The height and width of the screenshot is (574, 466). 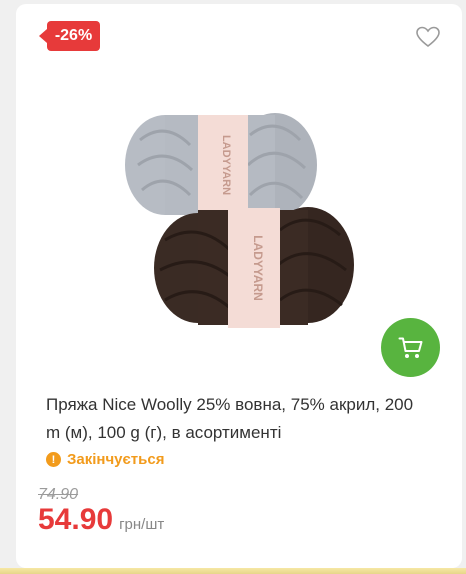 I want to click on label-text-top: LADYYARN, so click(x=226, y=165).